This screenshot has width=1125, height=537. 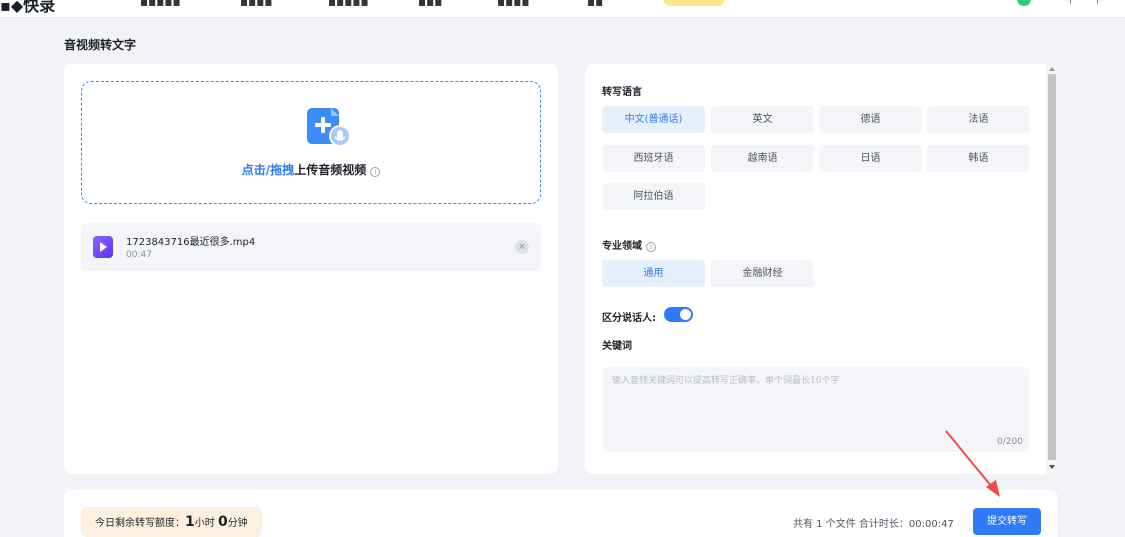 I want to click on language-option-vietnamese: 越南语, so click(x=762, y=158).